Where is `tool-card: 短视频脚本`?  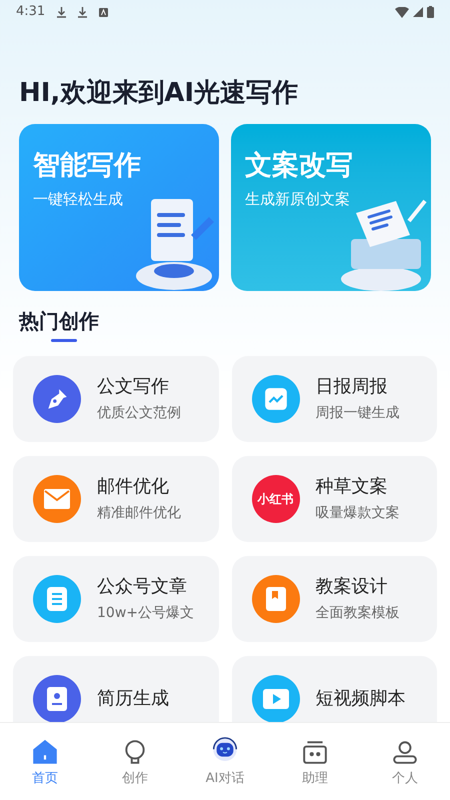
tool-card: 短视频脚本 is located at coordinates (334, 689).